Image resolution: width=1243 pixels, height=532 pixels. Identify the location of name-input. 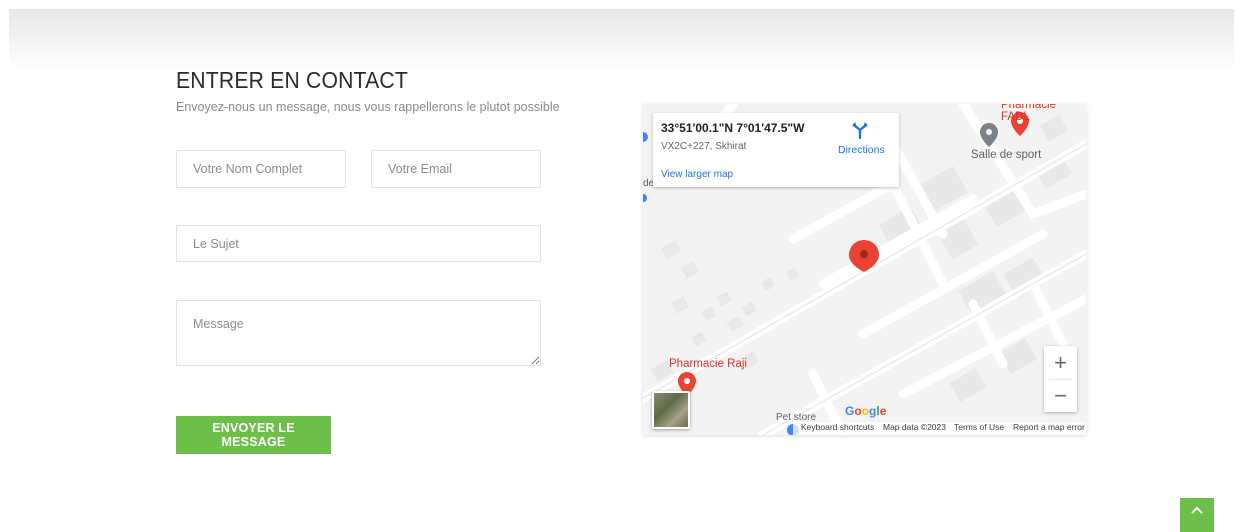
(261, 169).